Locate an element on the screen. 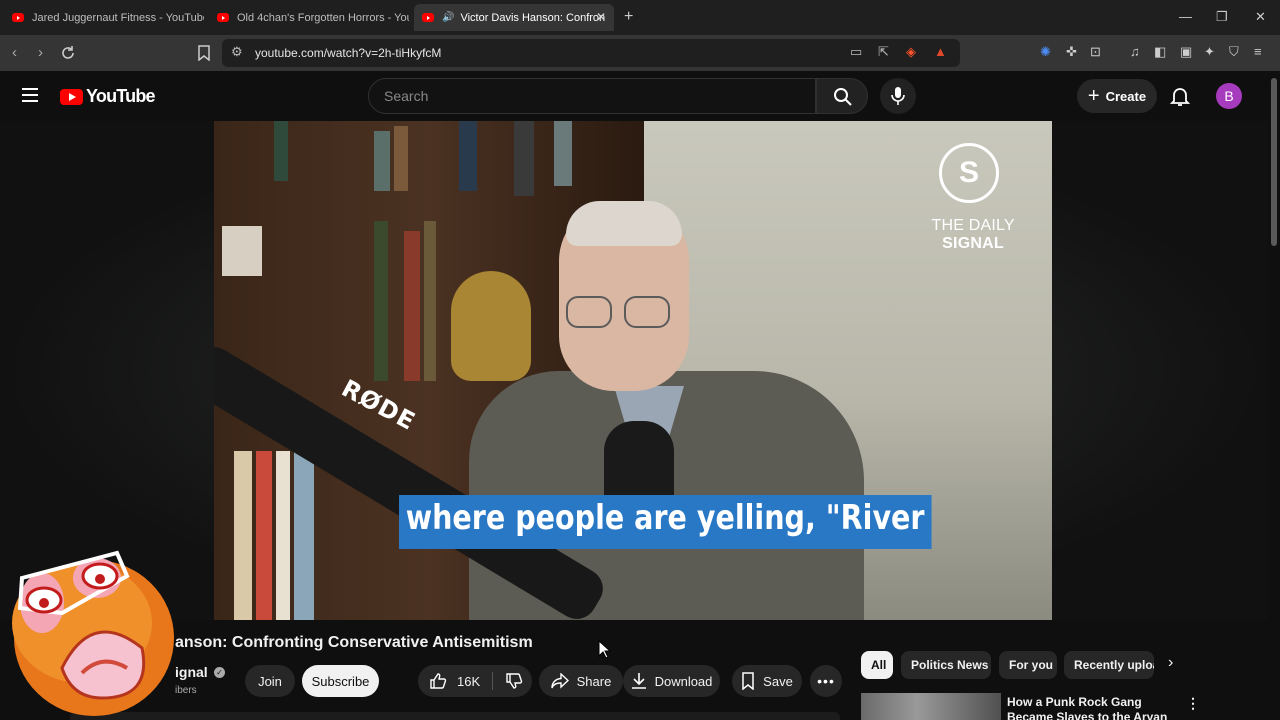 The image size is (1280, 720). share-icon is located at coordinates (559, 681).